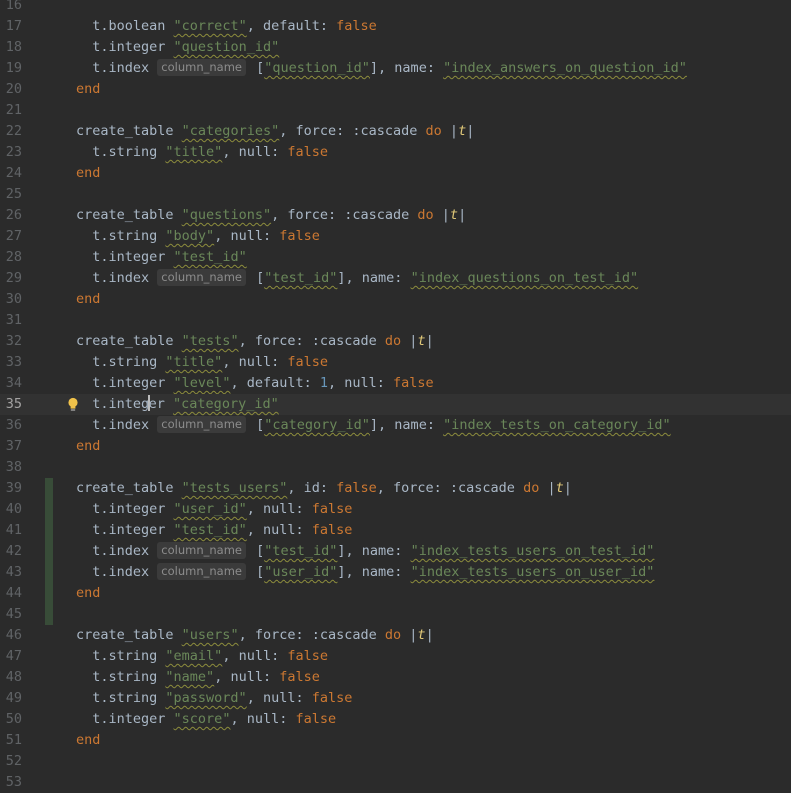  Describe the element at coordinates (395, 656) in the screenshot. I see `code-line: 47 t.string "email", null: false` at that location.